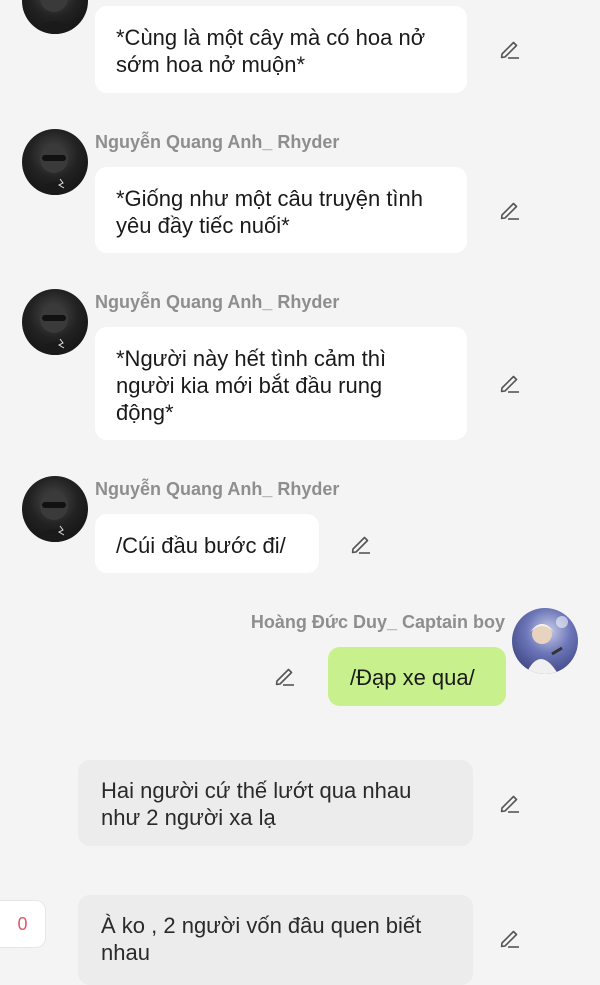 Image resolution: width=600 pixels, height=985 pixels. What do you see at coordinates (201, 545) in the screenshot?
I see `message-text: /Cúi đầu bước đi/` at bounding box center [201, 545].